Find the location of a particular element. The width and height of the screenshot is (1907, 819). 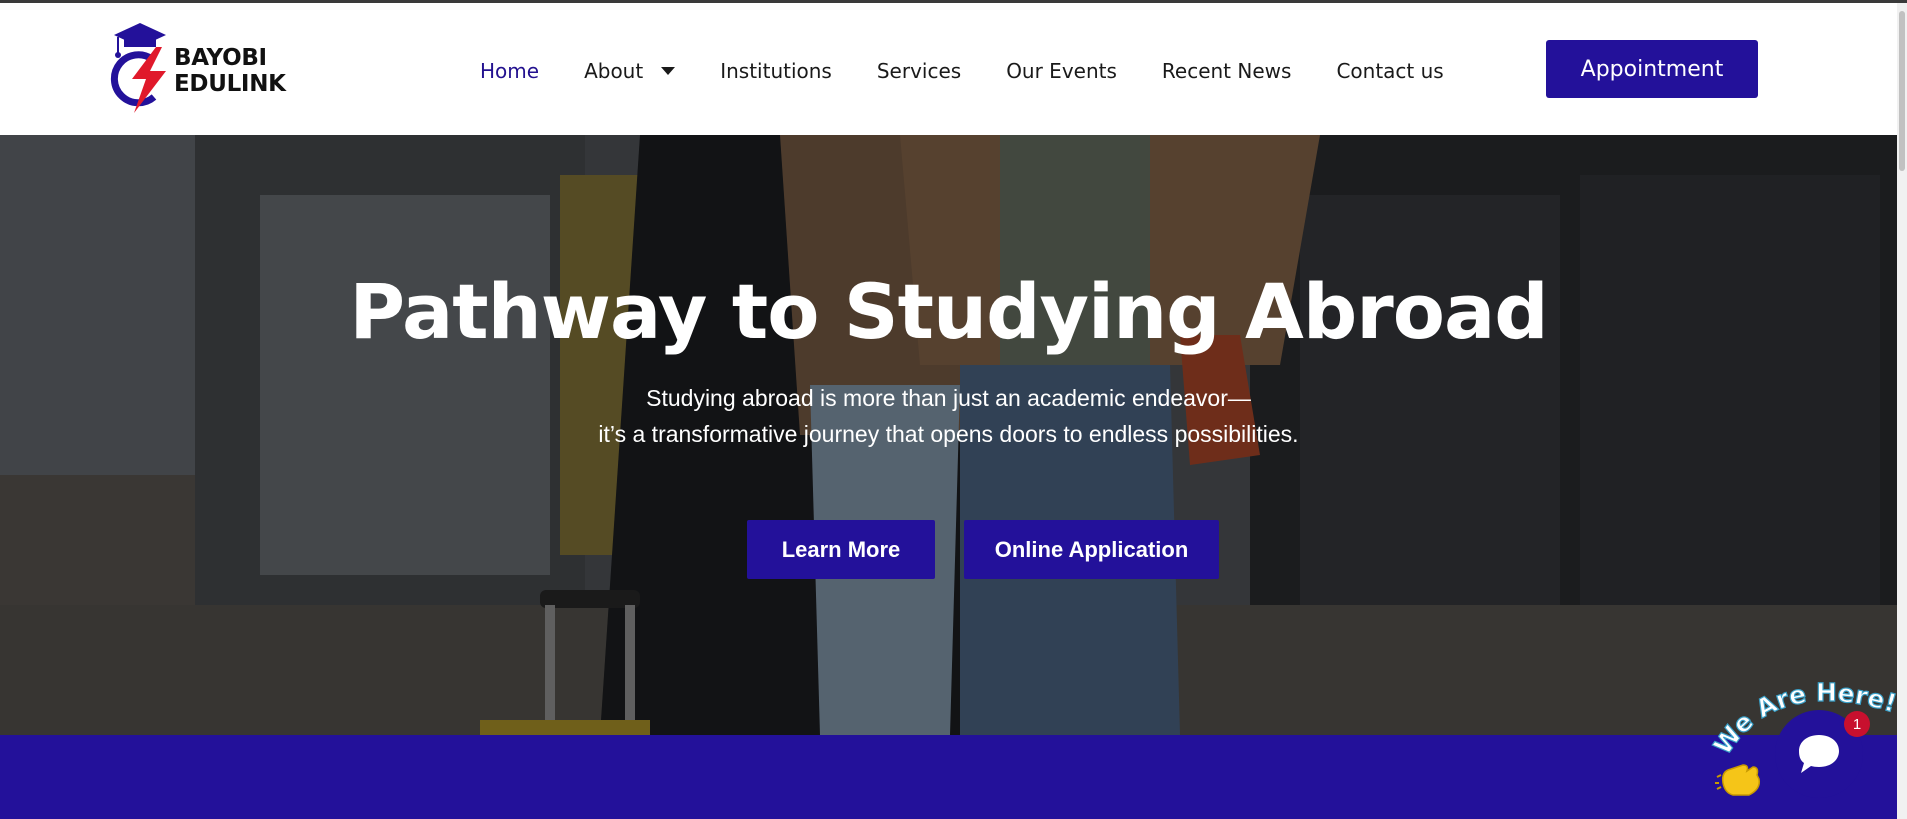

nav-item-institutions: Institutions is located at coordinates (776, 71).